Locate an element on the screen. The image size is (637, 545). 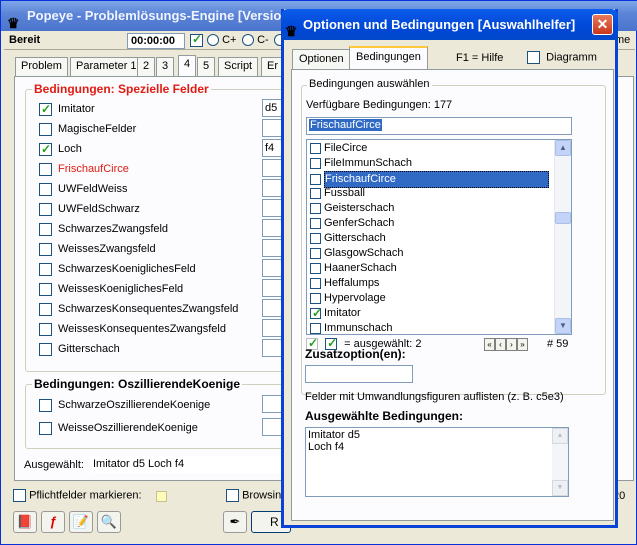
nav-last-button: » is located at coordinates (522, 344).